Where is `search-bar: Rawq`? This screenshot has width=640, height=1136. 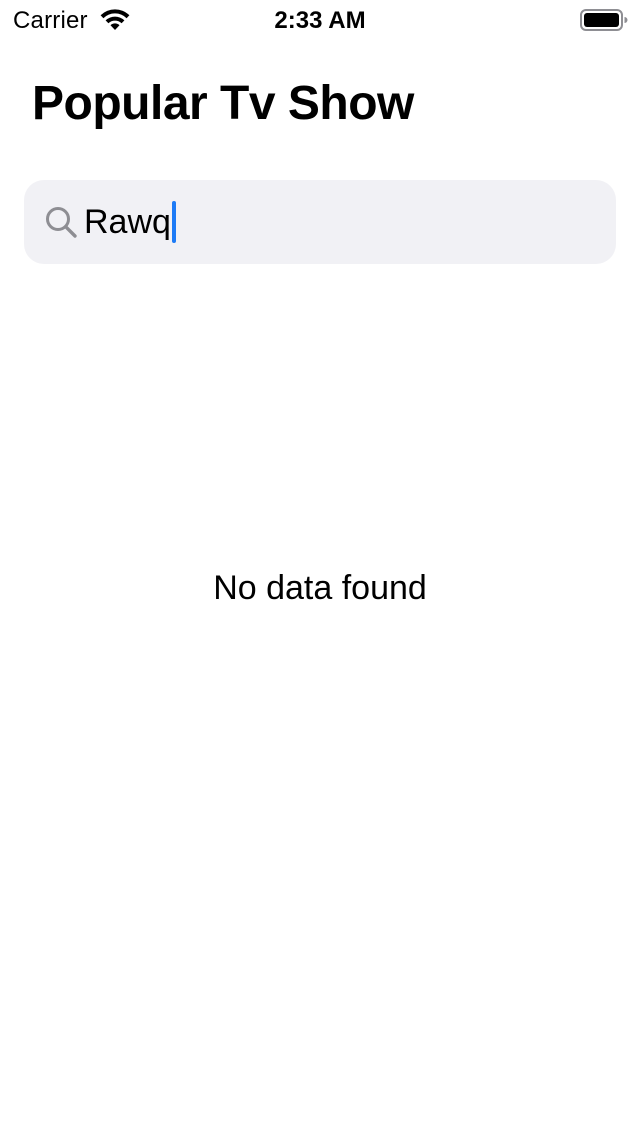 search-bar: Rawq is located at coordinates (320, 222).